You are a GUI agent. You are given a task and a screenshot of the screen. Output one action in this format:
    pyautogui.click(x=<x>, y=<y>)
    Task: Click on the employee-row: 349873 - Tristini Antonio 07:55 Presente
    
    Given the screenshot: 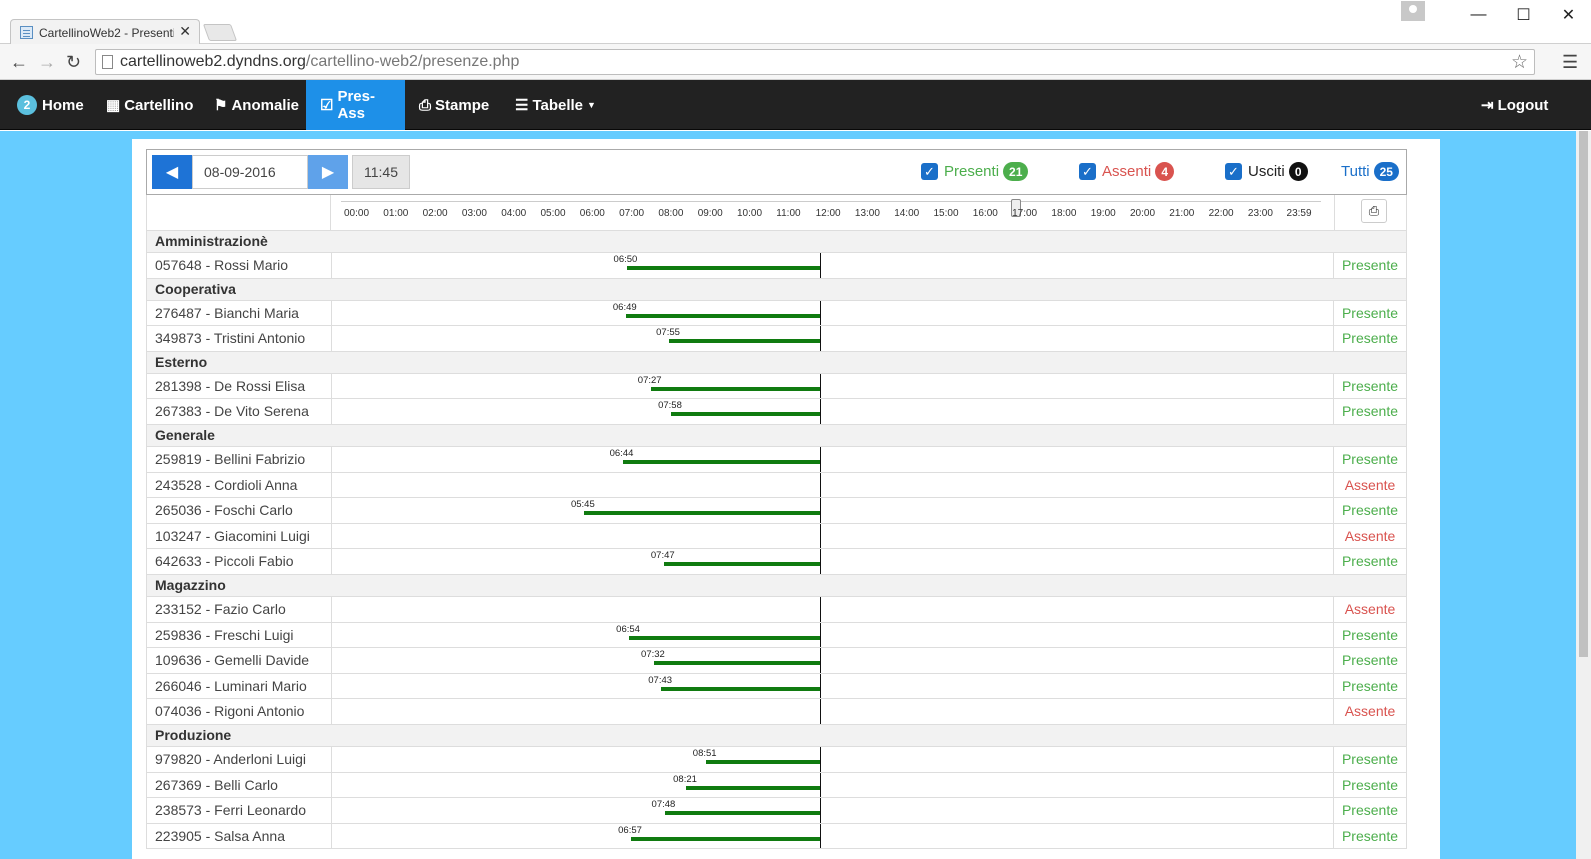 What is the action you would take?
    pyautogui.click(x=776, y=339)
    